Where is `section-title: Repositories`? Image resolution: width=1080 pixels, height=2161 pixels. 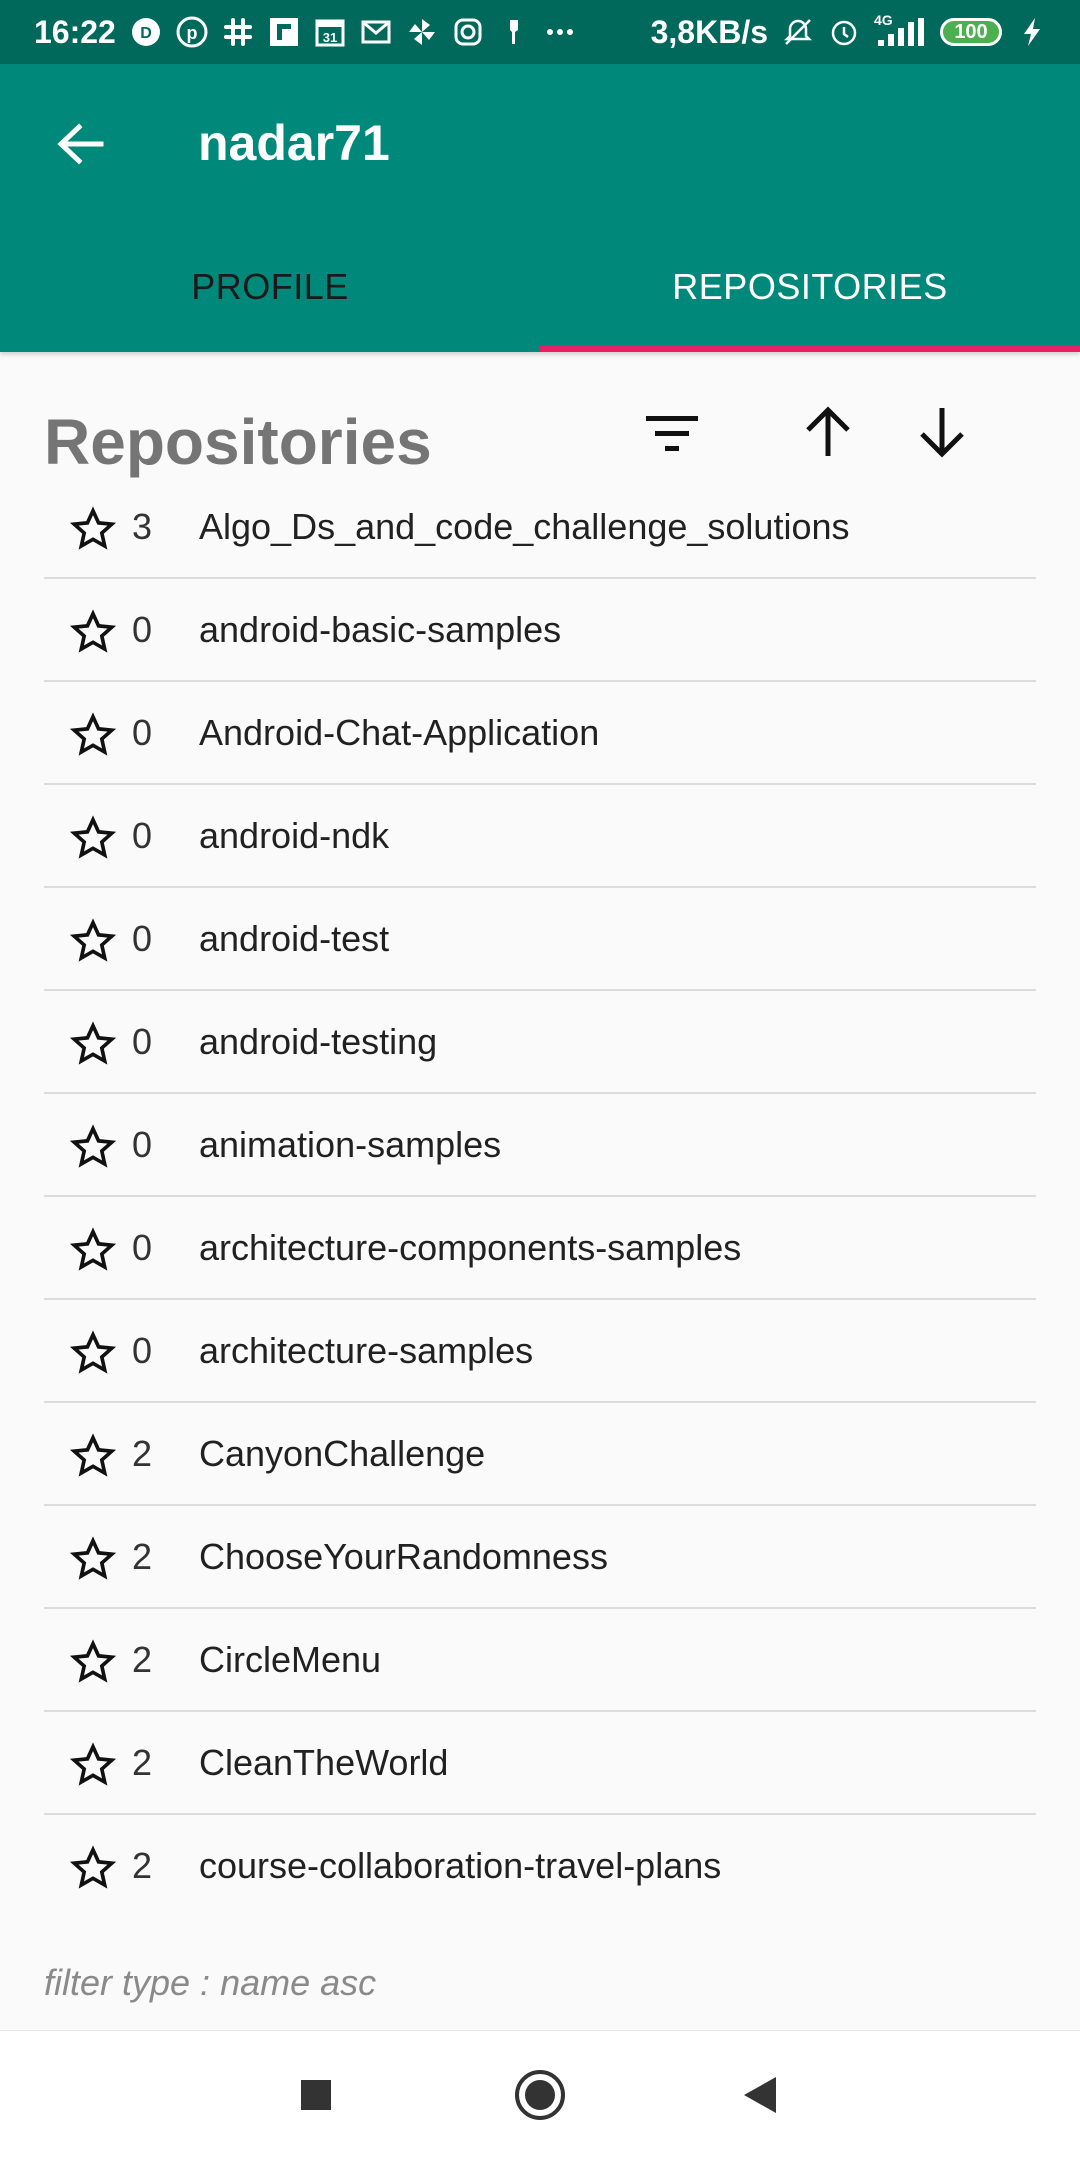 section-title: Repositories is located at coordinates (238, 442).